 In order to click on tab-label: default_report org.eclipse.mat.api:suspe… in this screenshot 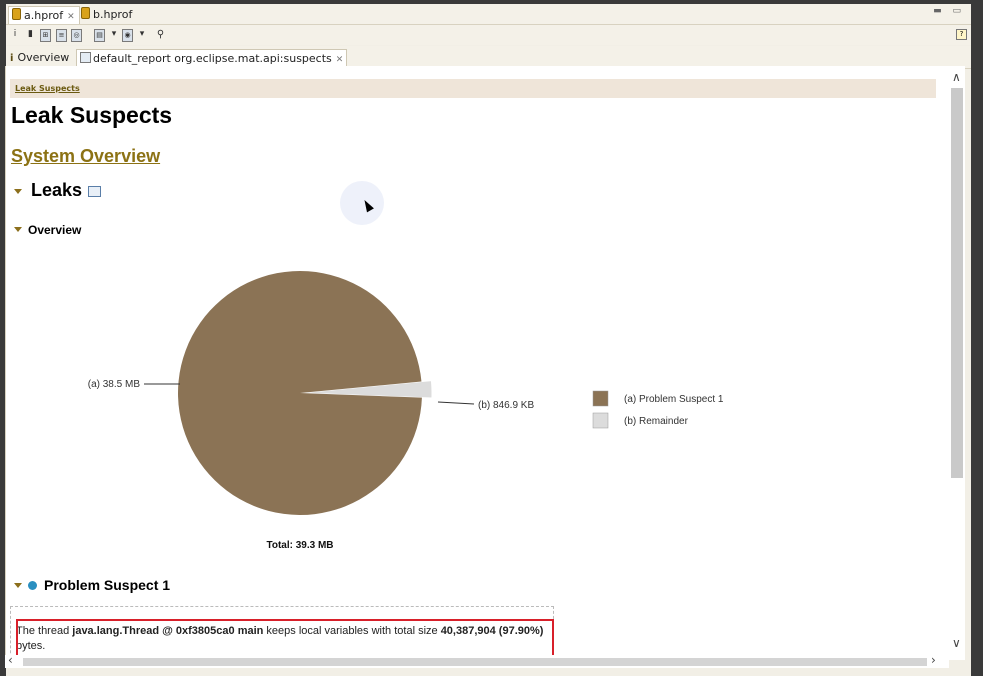, I will do `click(212, 58)`.